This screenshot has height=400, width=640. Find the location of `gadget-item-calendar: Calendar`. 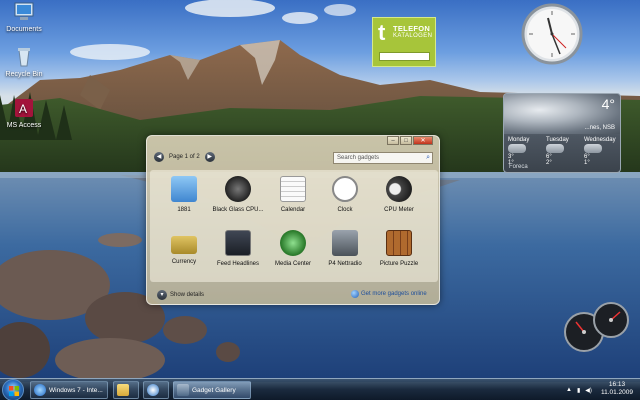

gadget-item-calendar: Calendar is located at coordinates (293, 194).